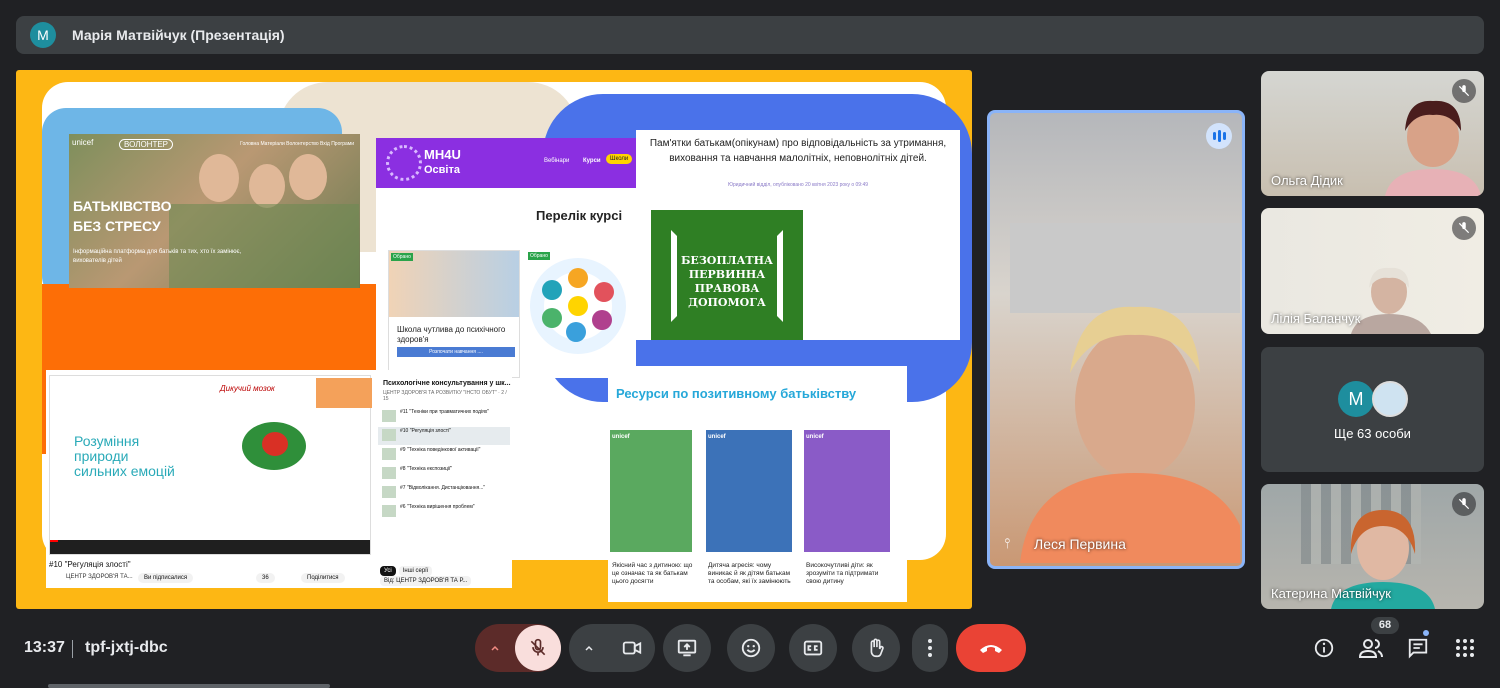  I want to click on playlist-item-active: #10 "Регуляція злості", so click(444, 436).